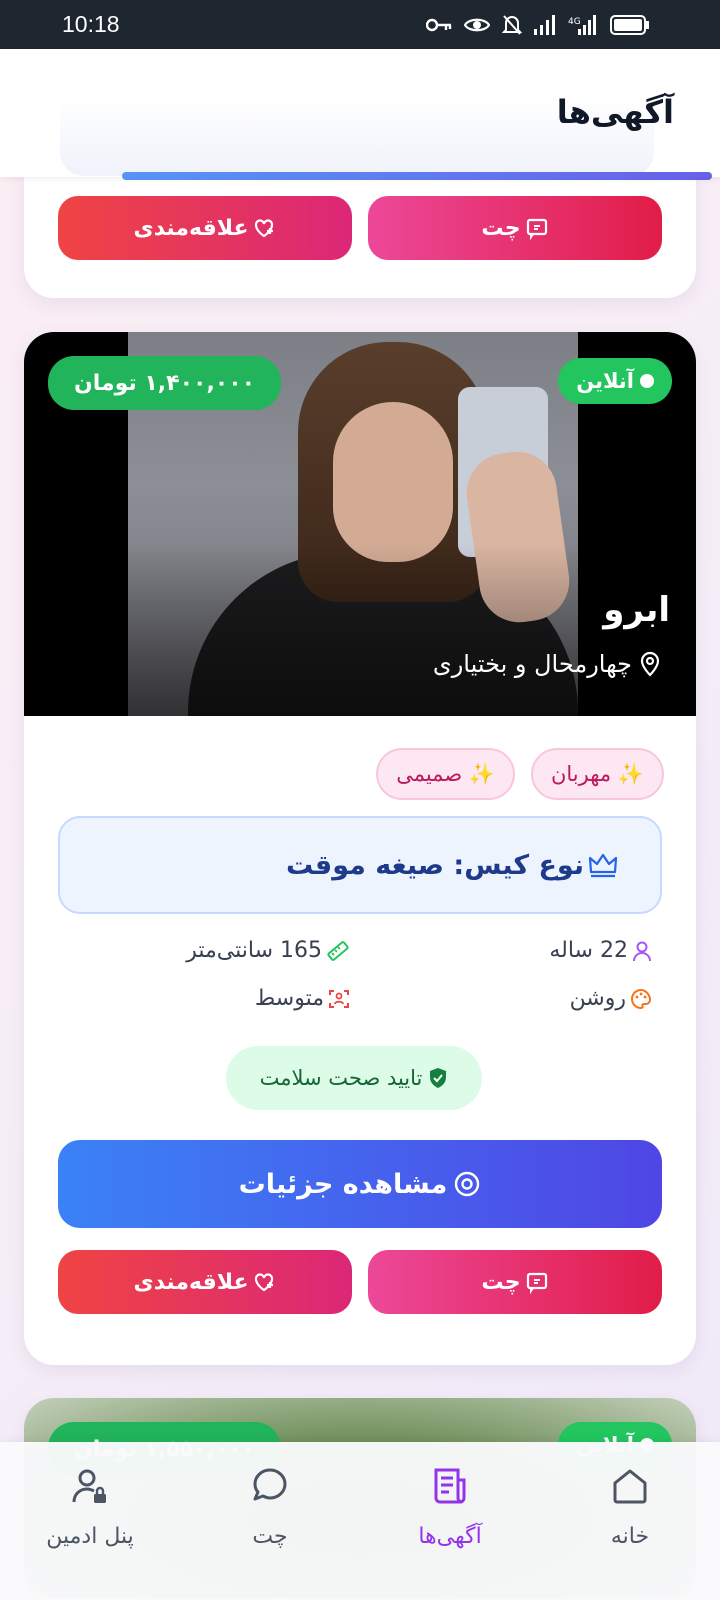 This screenshot has height=1600, width=720. I want to click on nav-label: پنل ادمین, so click(90, 1536).